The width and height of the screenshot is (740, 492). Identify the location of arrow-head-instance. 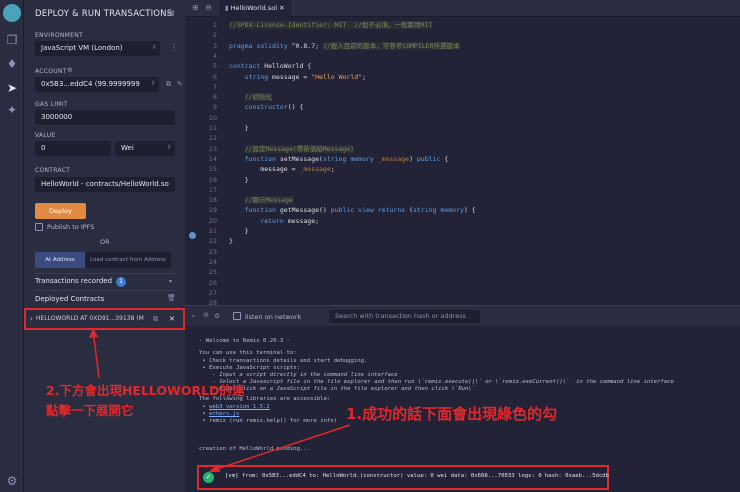
(93, 333).